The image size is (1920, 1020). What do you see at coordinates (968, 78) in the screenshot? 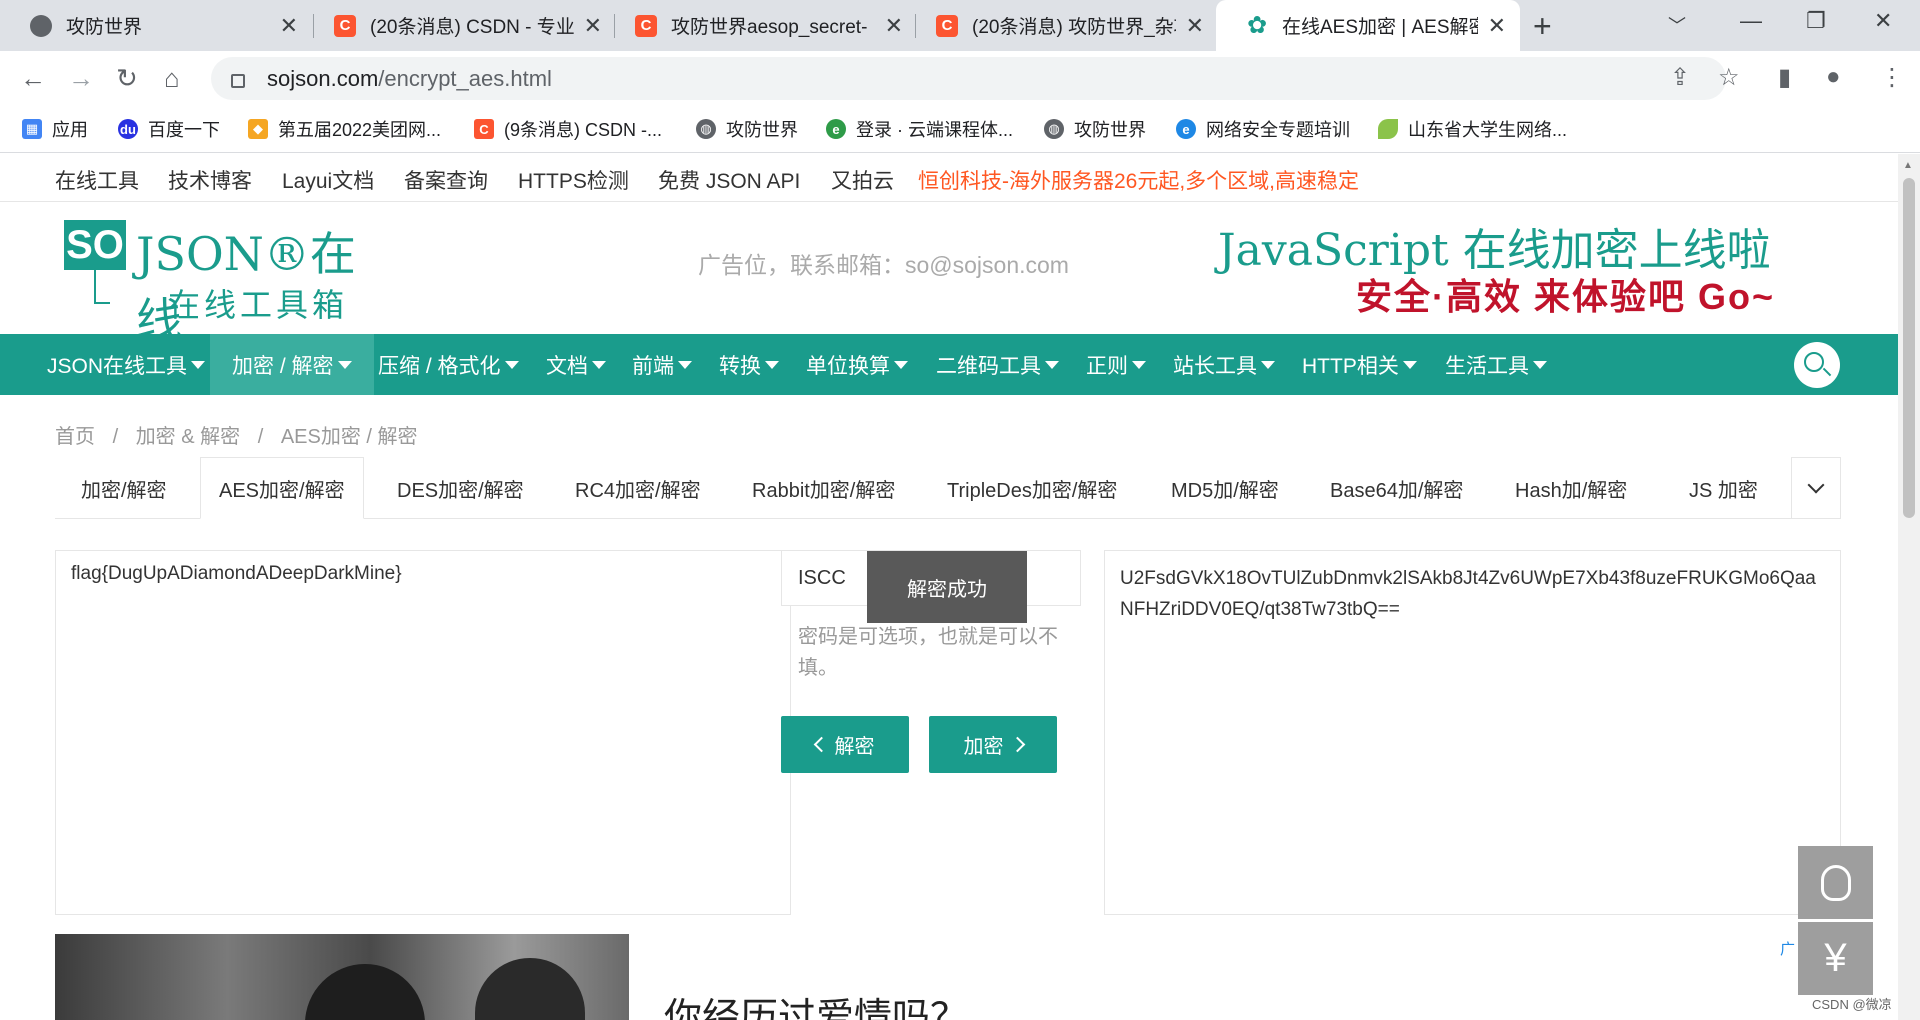
I see `address-bar: sojson.com/encrypt_aes.html` at bounding box center [968, 78].